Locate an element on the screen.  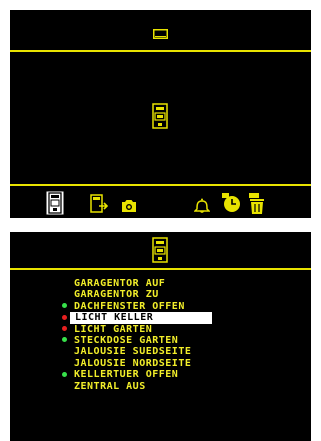
list-item: LICHT GARTEN is located at coordinates (160, 329).